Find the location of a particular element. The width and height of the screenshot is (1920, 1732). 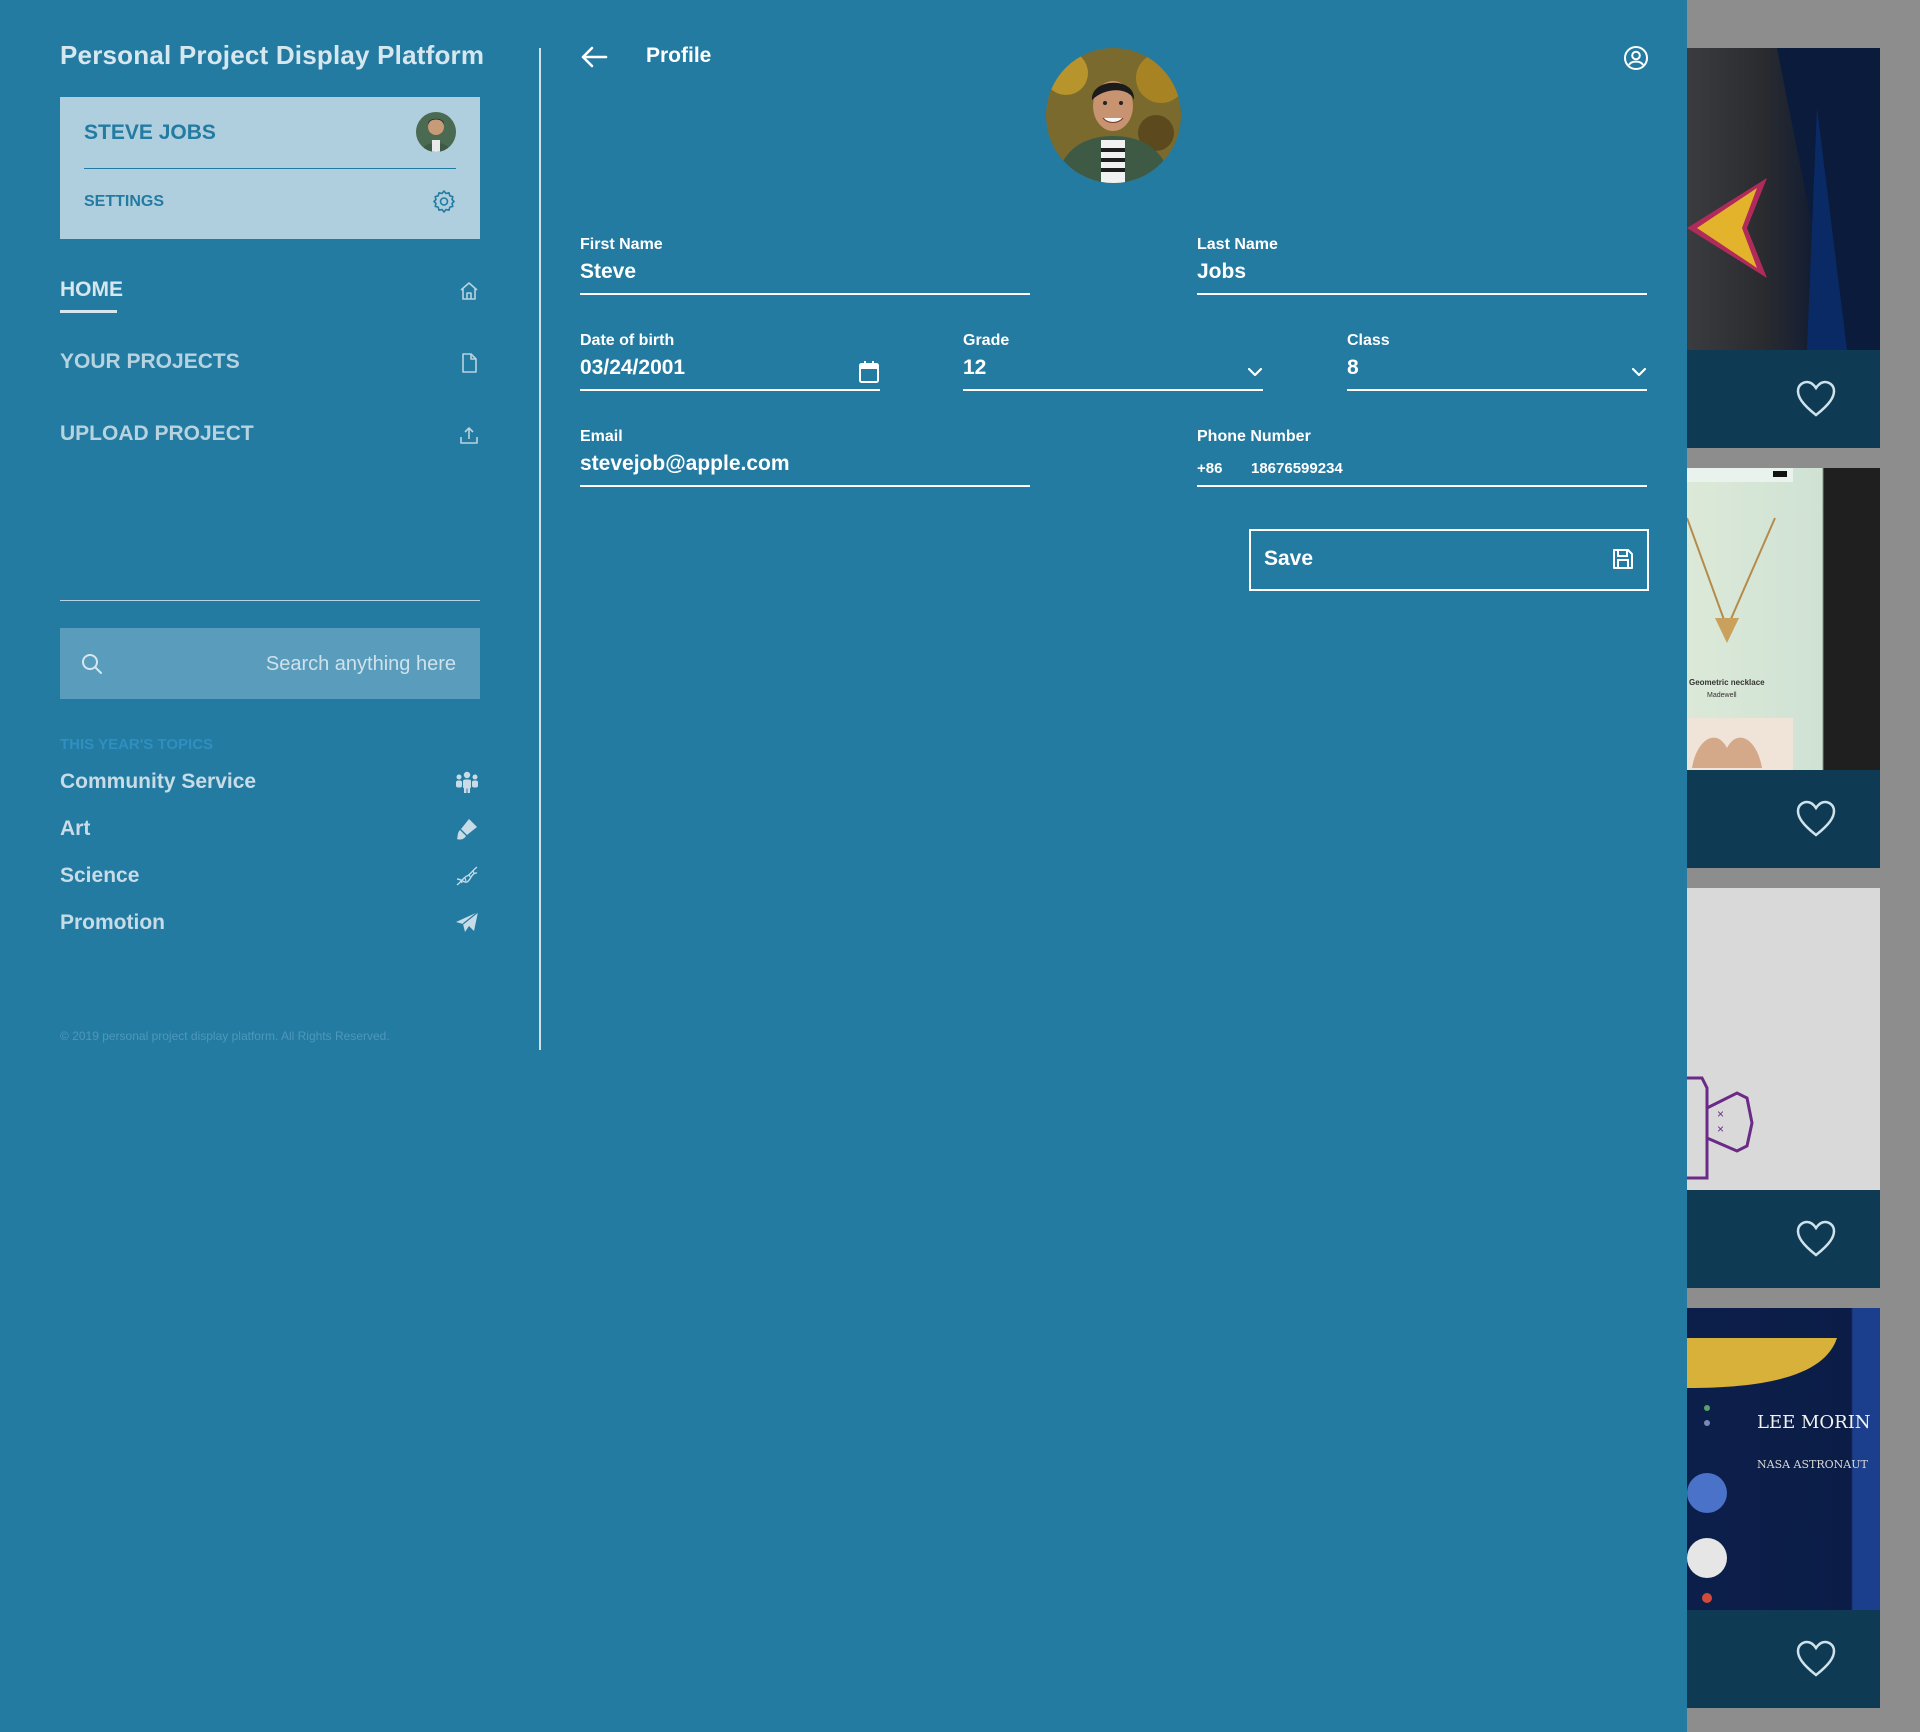

email-input: stevejob@apple.com is located at coordinates (685, 464).